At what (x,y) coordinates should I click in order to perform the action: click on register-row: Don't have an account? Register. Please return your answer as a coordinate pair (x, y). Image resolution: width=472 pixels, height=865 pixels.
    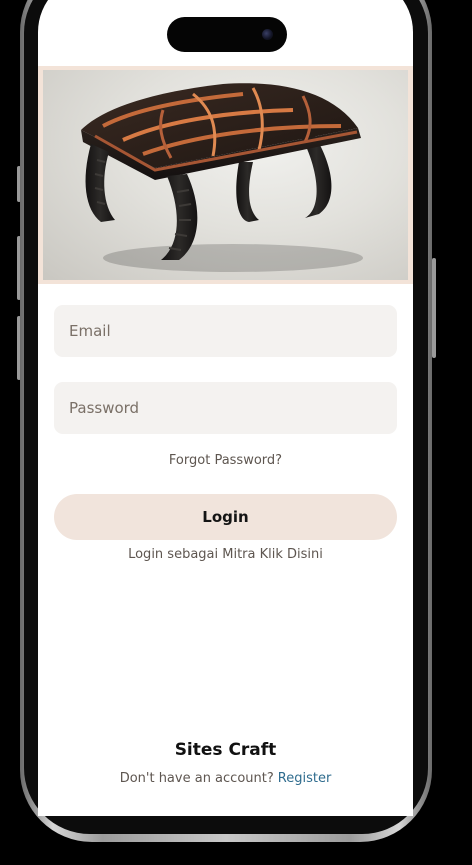
    Looking at the image, I should click on (225, 778).